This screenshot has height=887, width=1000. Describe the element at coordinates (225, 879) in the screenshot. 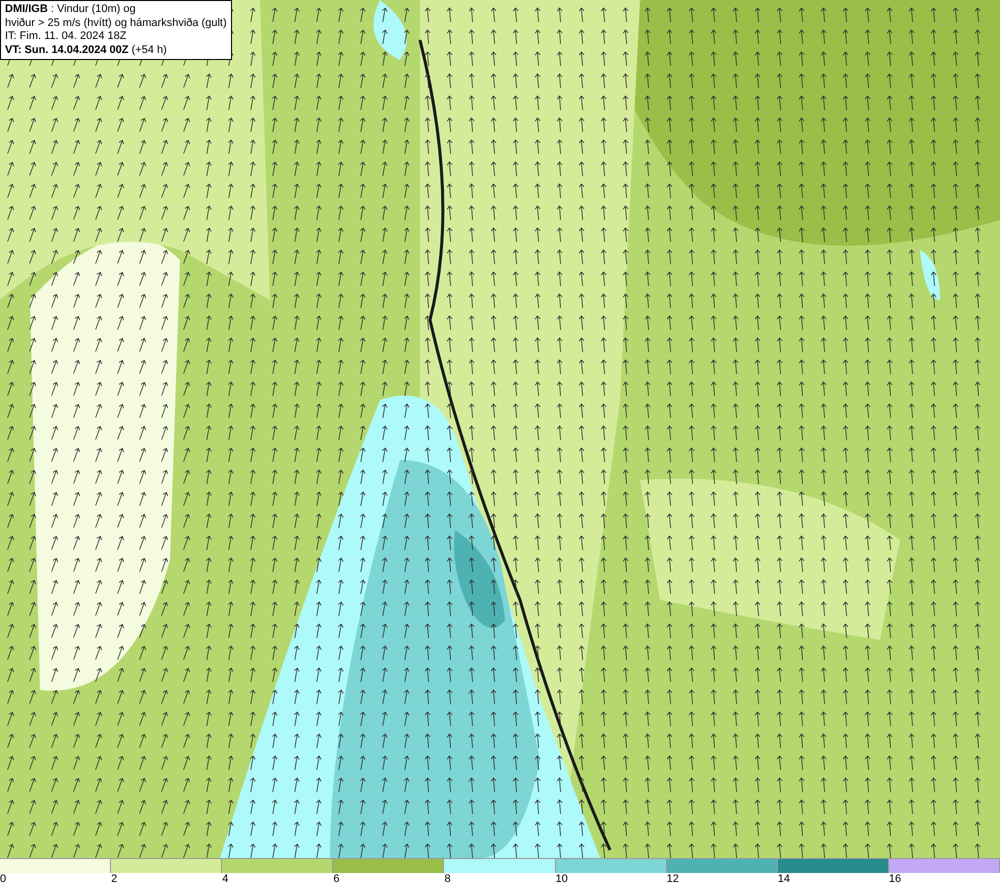

I see `scale-label: 4` at that location.